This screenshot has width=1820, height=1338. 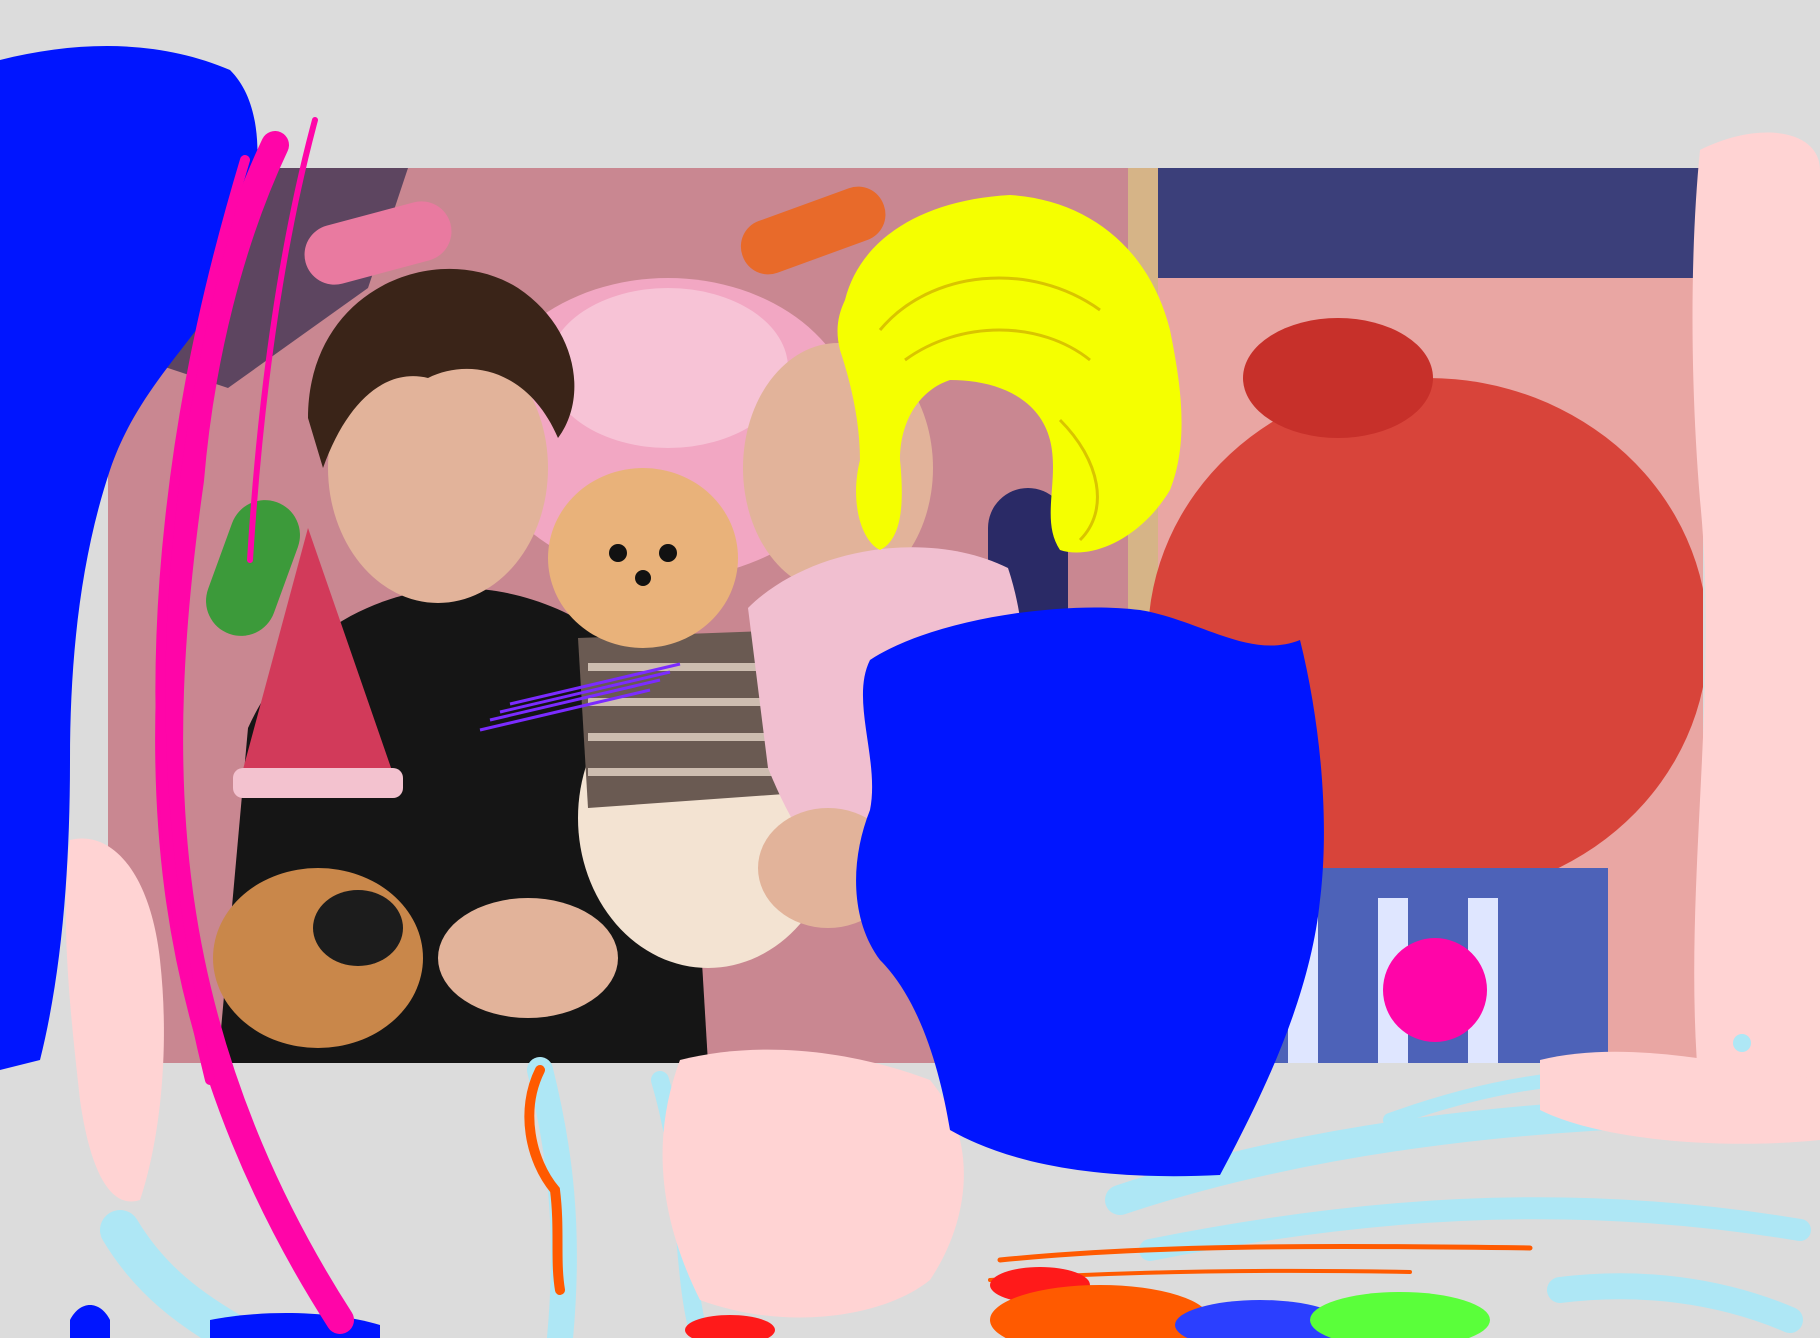 What do you see at coordinates (580, 697) in the screenshot?
I see `purple-strokes` at bounding box center [580, 697].